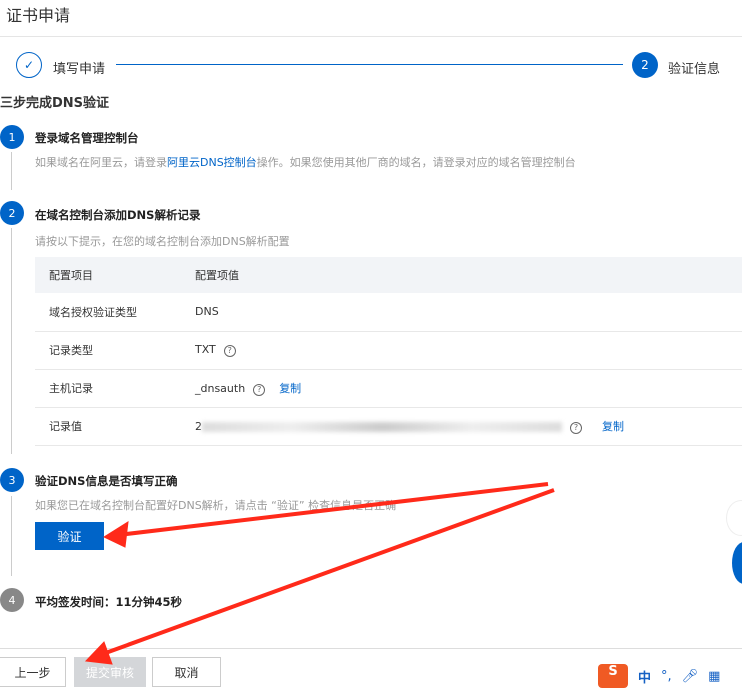  I want to click on arrow-head, so click(115, 534).